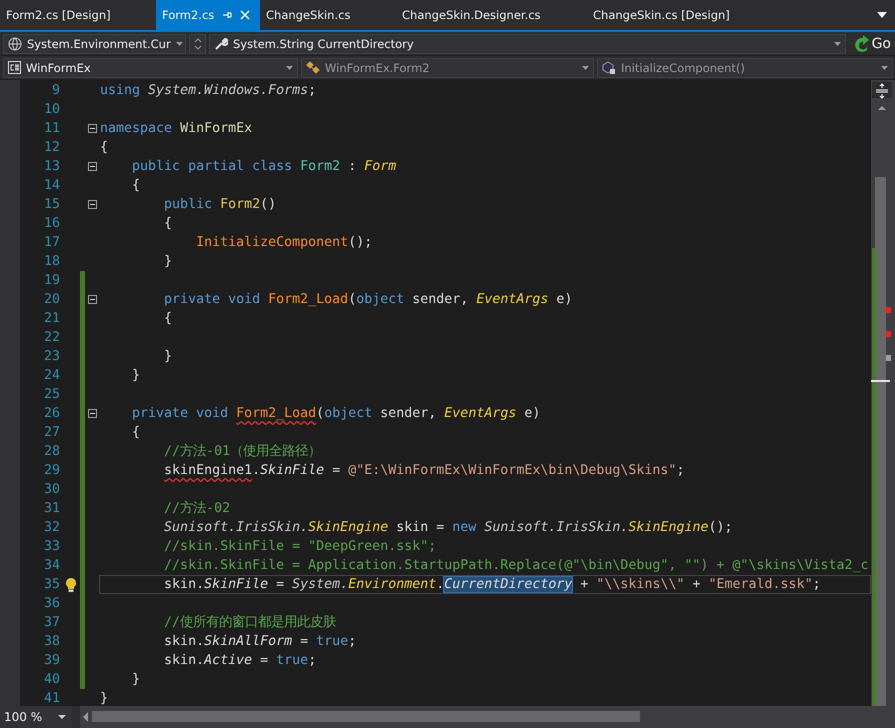 This screenshot has height=728, width=895. Describe the element at coordinates (51, 585) in the screenshot. I see `line-number: 35` at that location.